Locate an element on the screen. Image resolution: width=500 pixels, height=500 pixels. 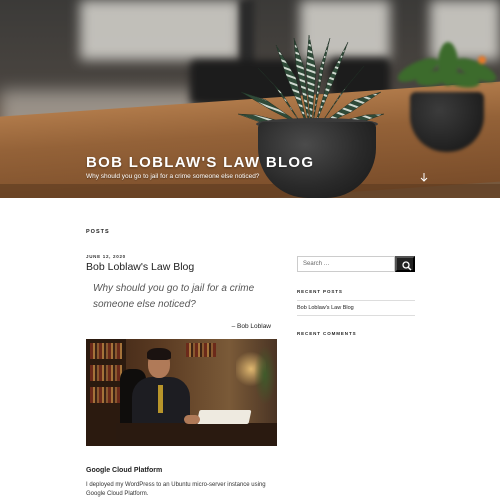
recent-comments-heading: RECENT COMMENTS is located at coordinates (327, 333).